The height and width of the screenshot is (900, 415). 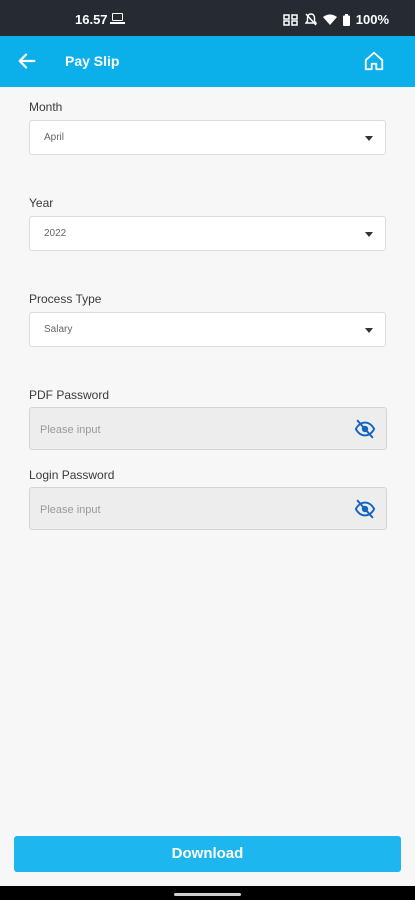 I want to click on gesture-handle, so click(x=207, y=894).